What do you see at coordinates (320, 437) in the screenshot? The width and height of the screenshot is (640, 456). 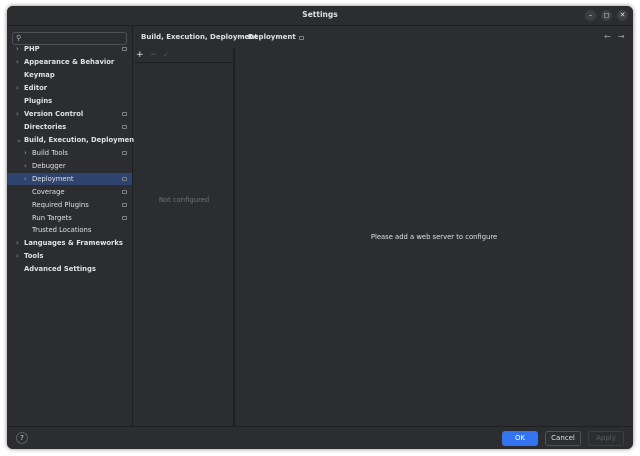 I see `dialog-footer: ? OK Cancel Apply` at bounding box center [320, 437].